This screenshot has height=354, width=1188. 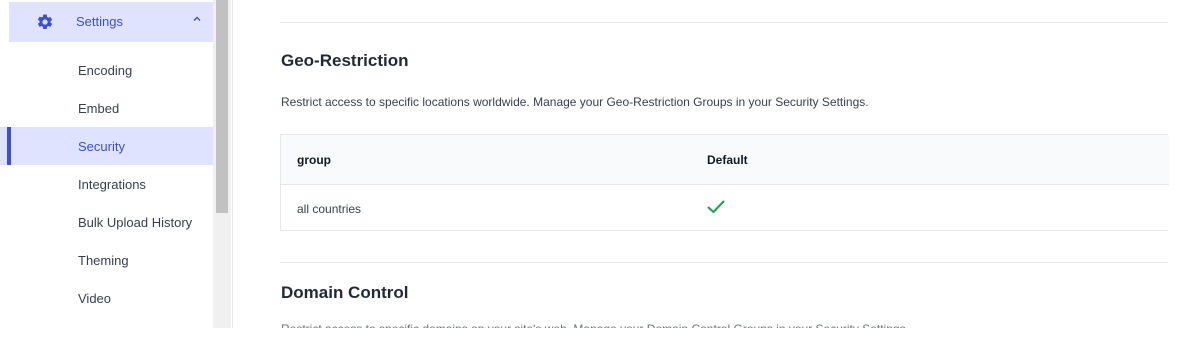 I want to click on sidebar-item-theming: Theming, so click(x=106, y=260).